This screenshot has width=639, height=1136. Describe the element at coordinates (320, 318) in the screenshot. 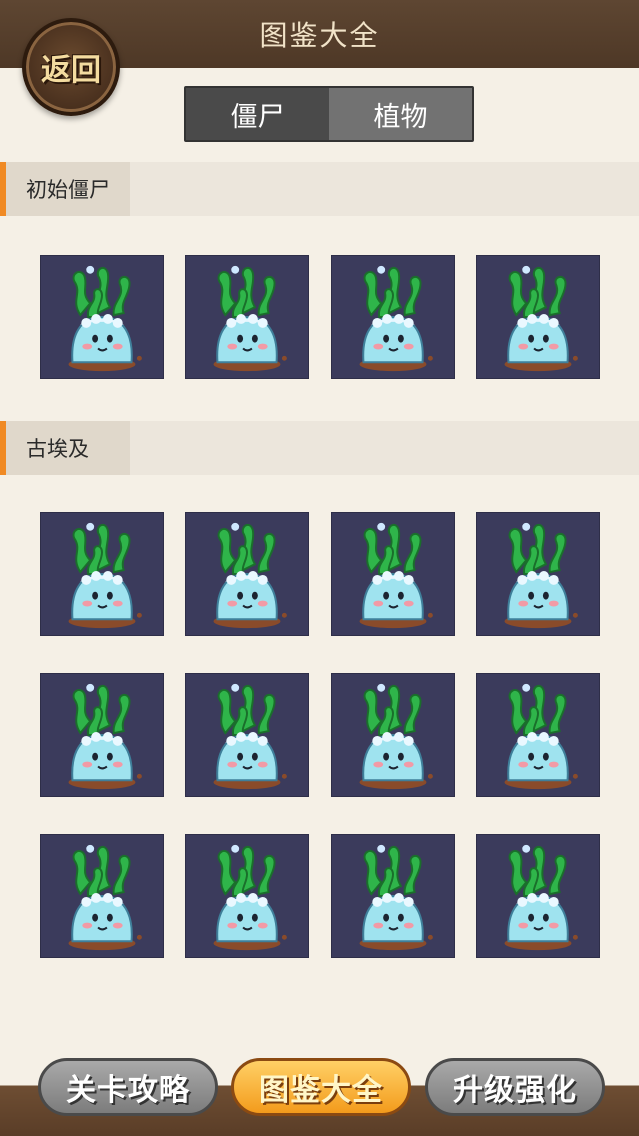

I see `zombie-grid-initial` at that location.